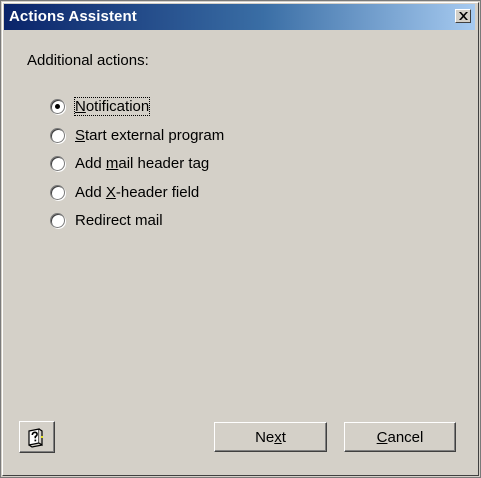 The height and width of the screenshot is (478, 481). I want to click on window-title: Actions Assistent, so click(73, 16).